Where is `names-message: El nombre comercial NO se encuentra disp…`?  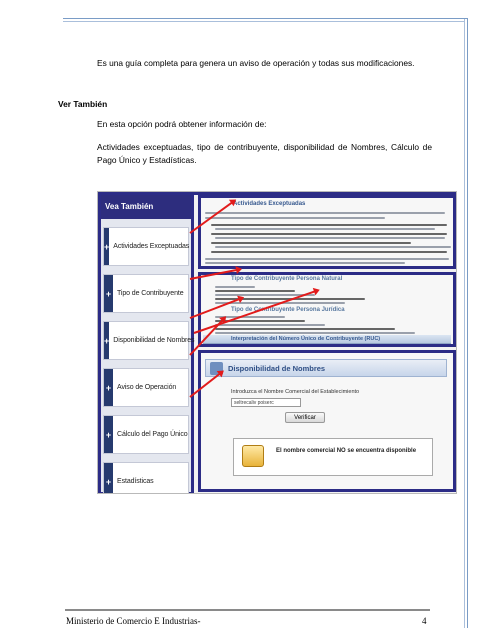
names-message: El nombre comercial NO se encuentra disp… is located at coordinates (346, 451).